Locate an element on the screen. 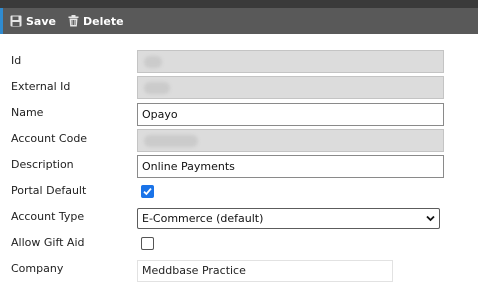  delete-label: Delete is located at coordinates (103, 21).